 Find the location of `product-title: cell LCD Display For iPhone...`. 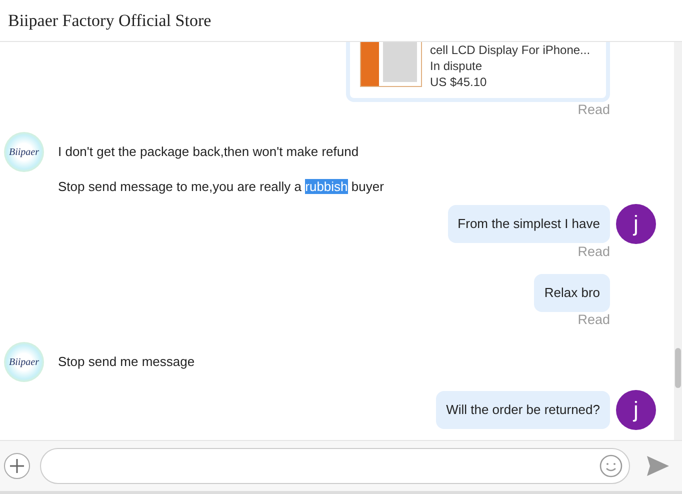

product-title: cell LCD Display For iPhone... is located at coordinates (510, 50).